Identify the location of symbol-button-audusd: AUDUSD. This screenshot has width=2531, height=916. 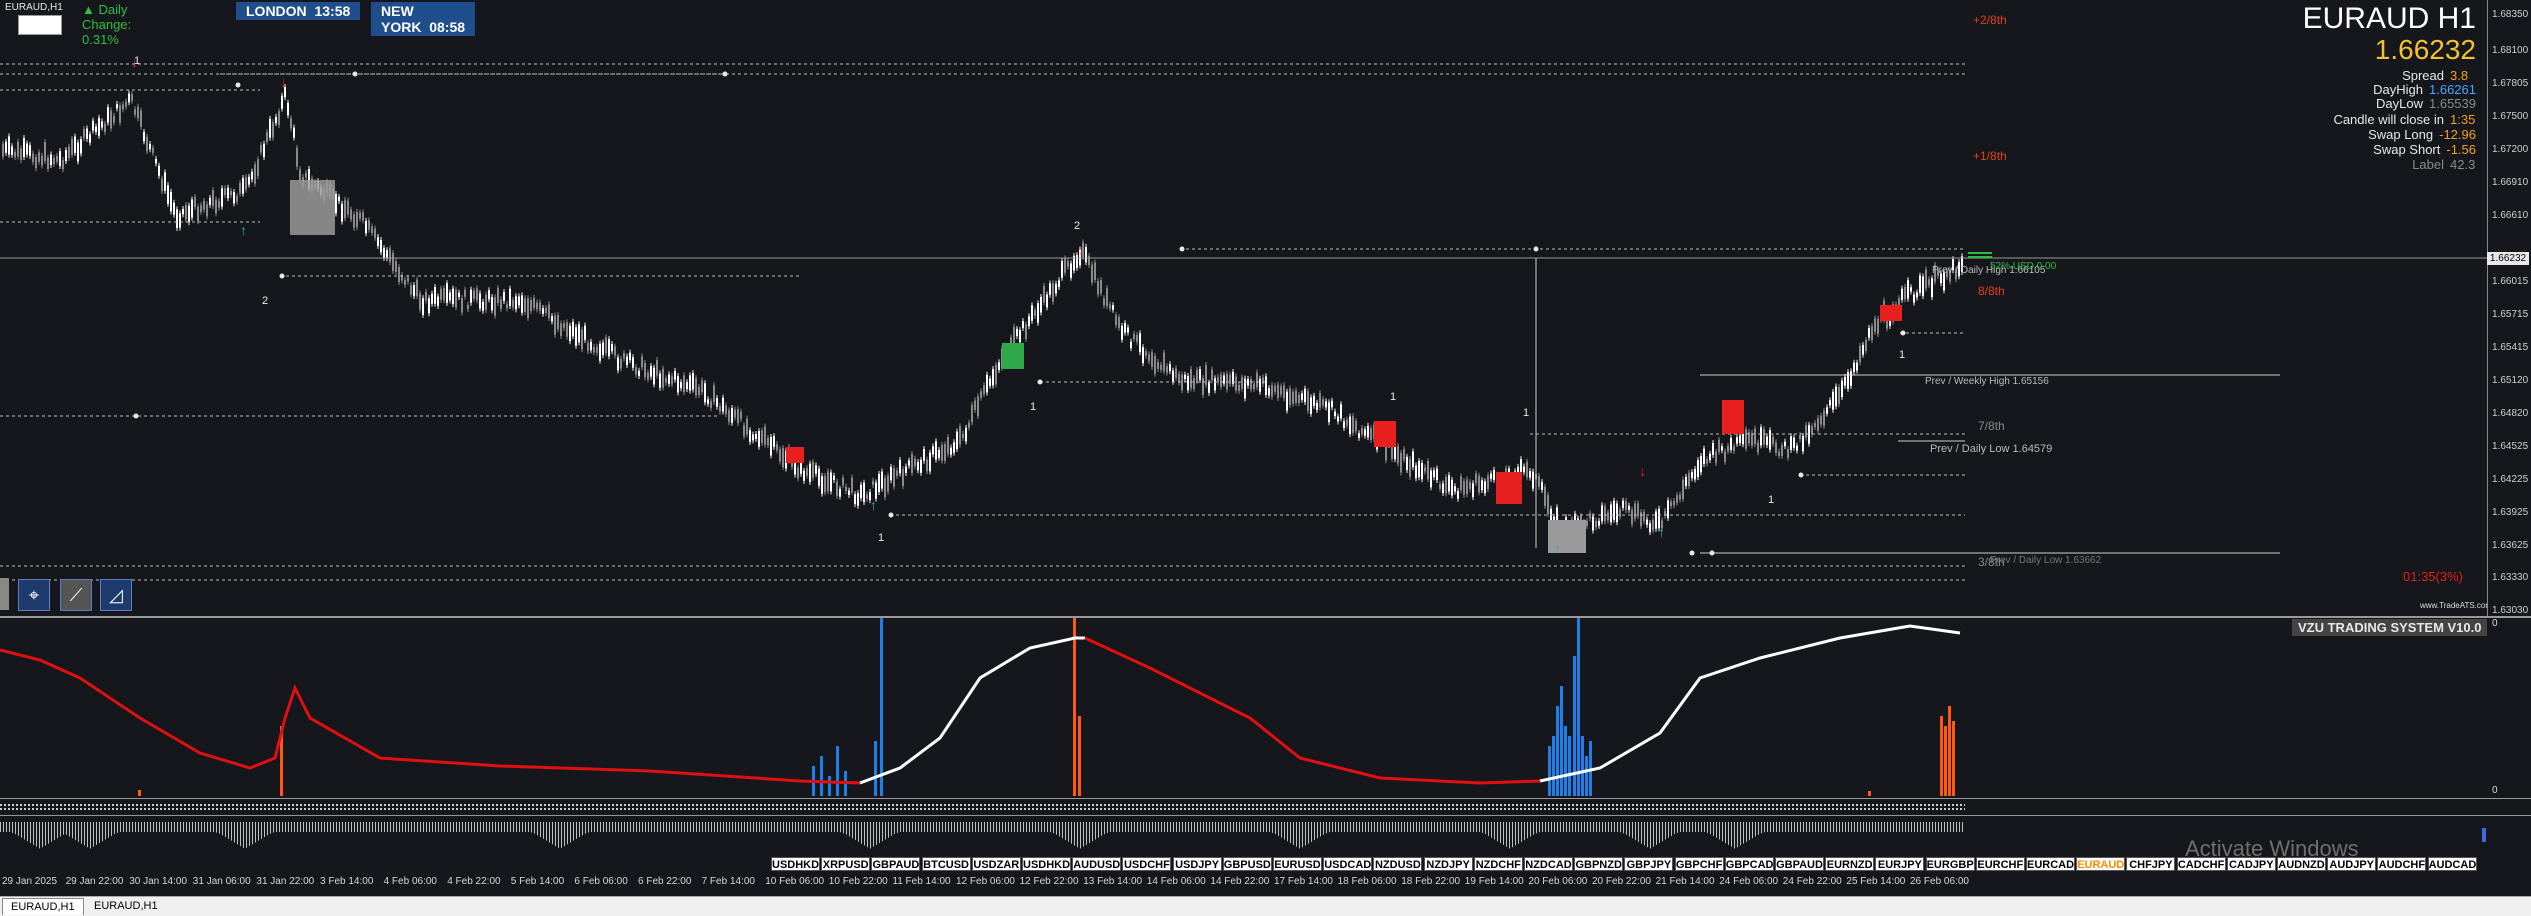
(1097, 864).